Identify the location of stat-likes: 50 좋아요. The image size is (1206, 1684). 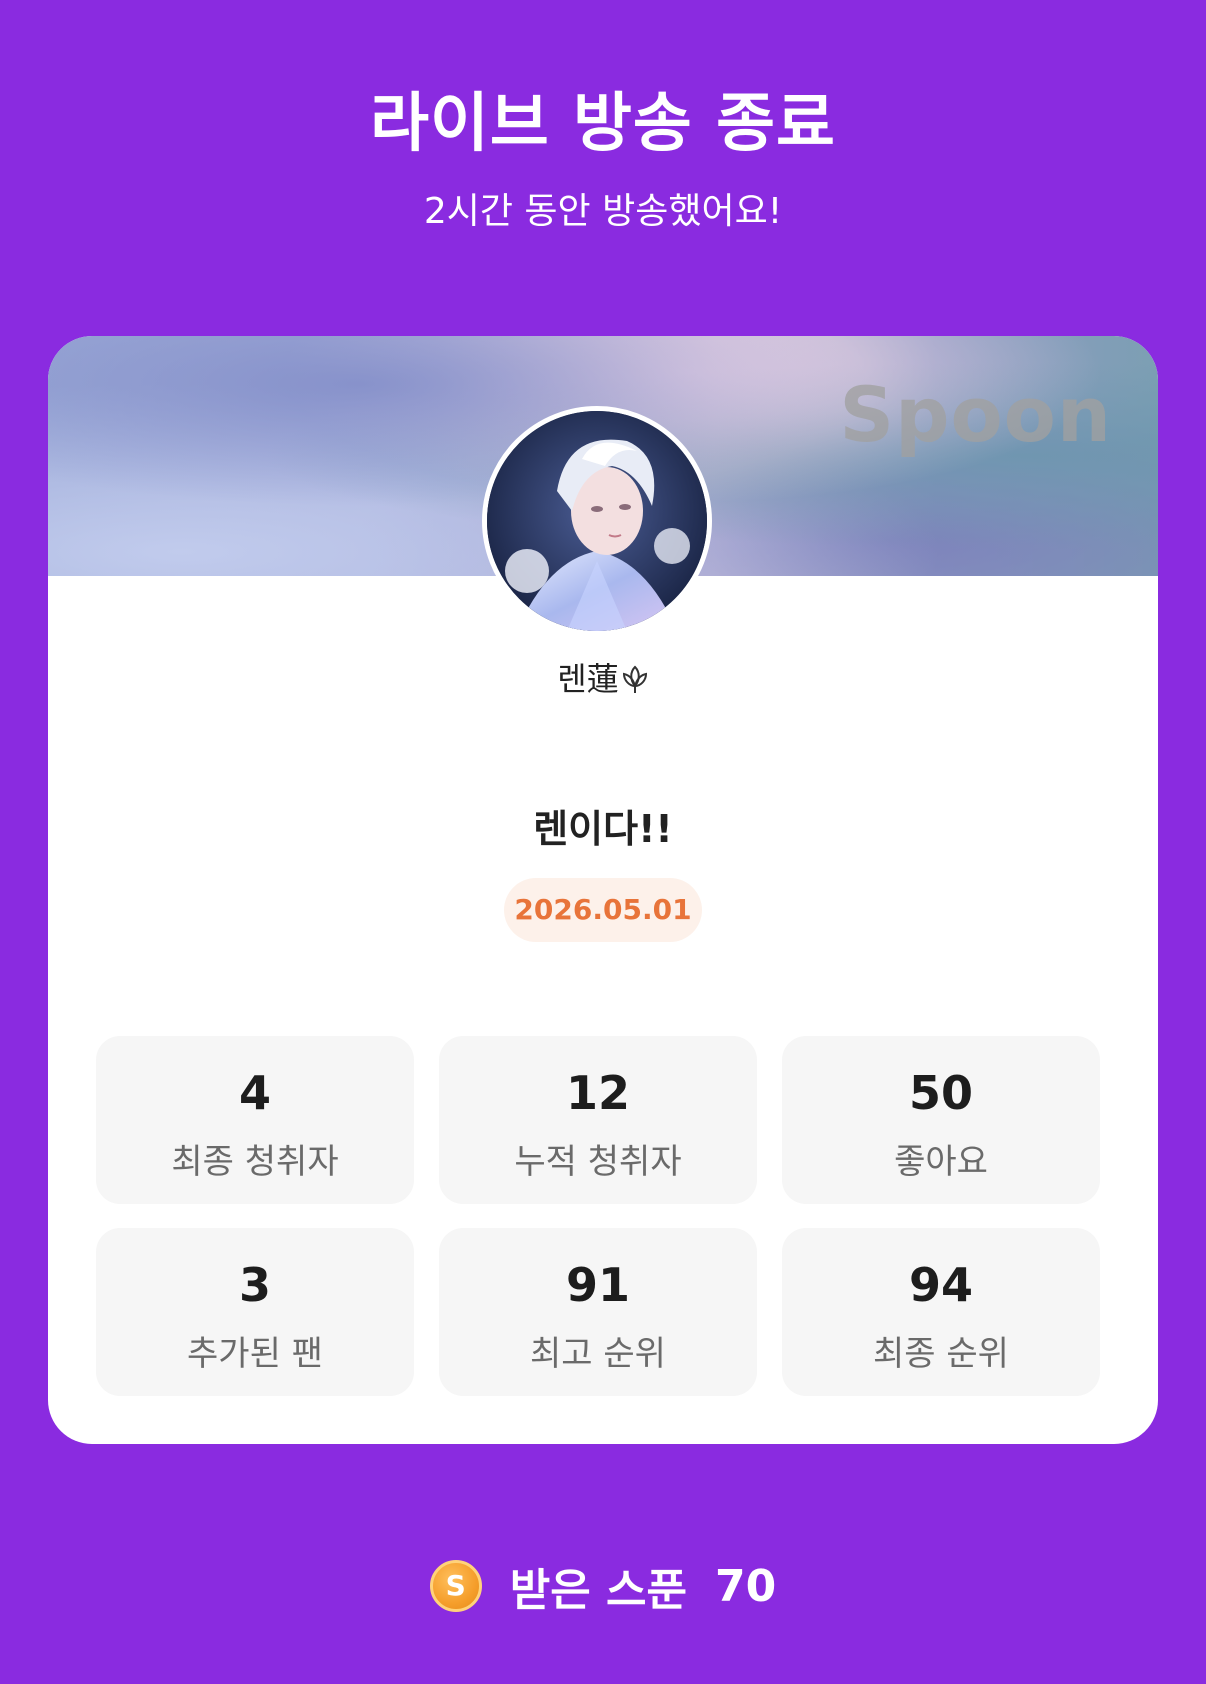
(941, 1120).